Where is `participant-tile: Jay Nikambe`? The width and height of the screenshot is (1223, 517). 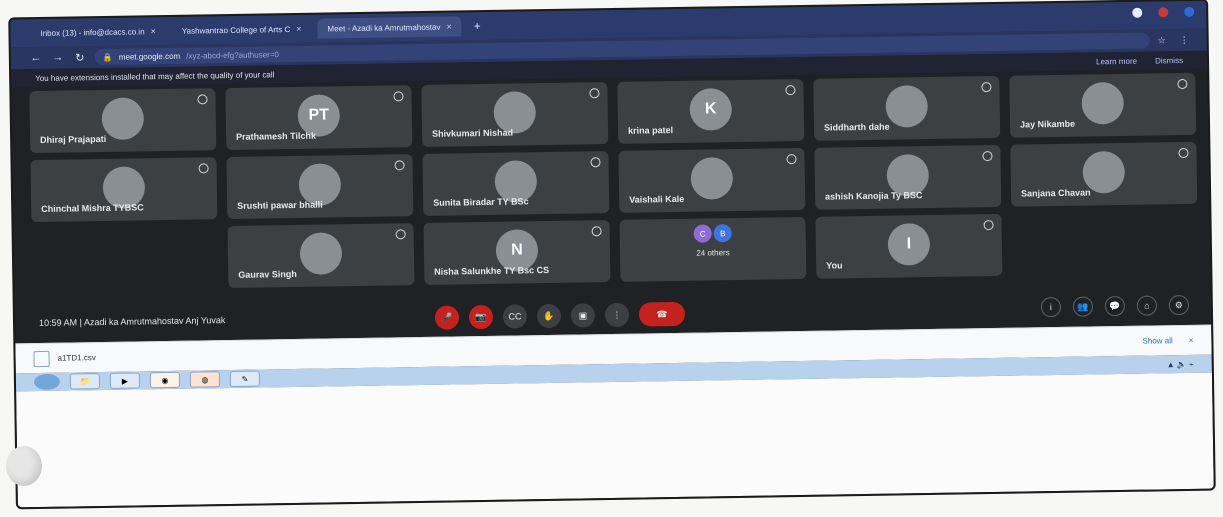 participant-tile: Jay Nikambe is located at coordinates (1103, 105).